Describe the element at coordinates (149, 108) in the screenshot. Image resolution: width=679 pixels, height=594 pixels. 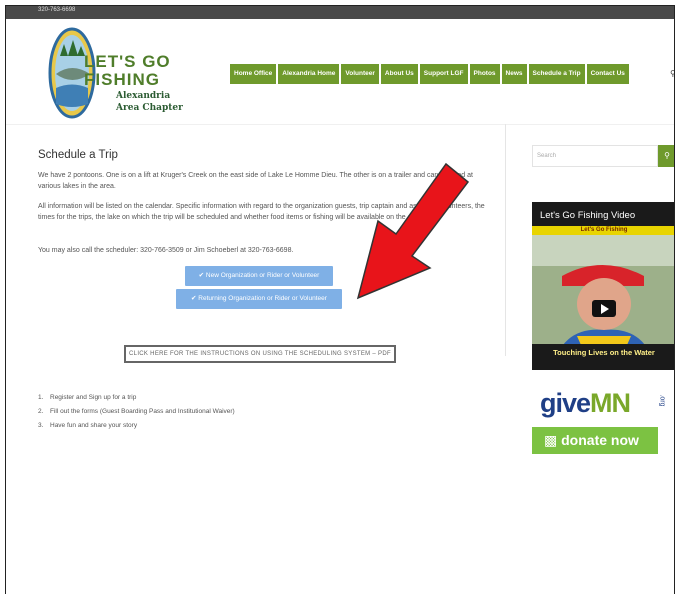
I see `logo-subtitle-line2: Area Chapter` at that location.